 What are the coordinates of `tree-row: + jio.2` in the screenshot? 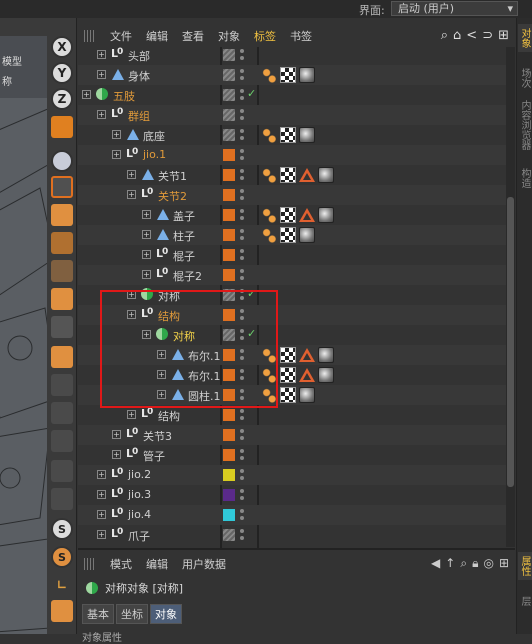 It's located at (293, 475).